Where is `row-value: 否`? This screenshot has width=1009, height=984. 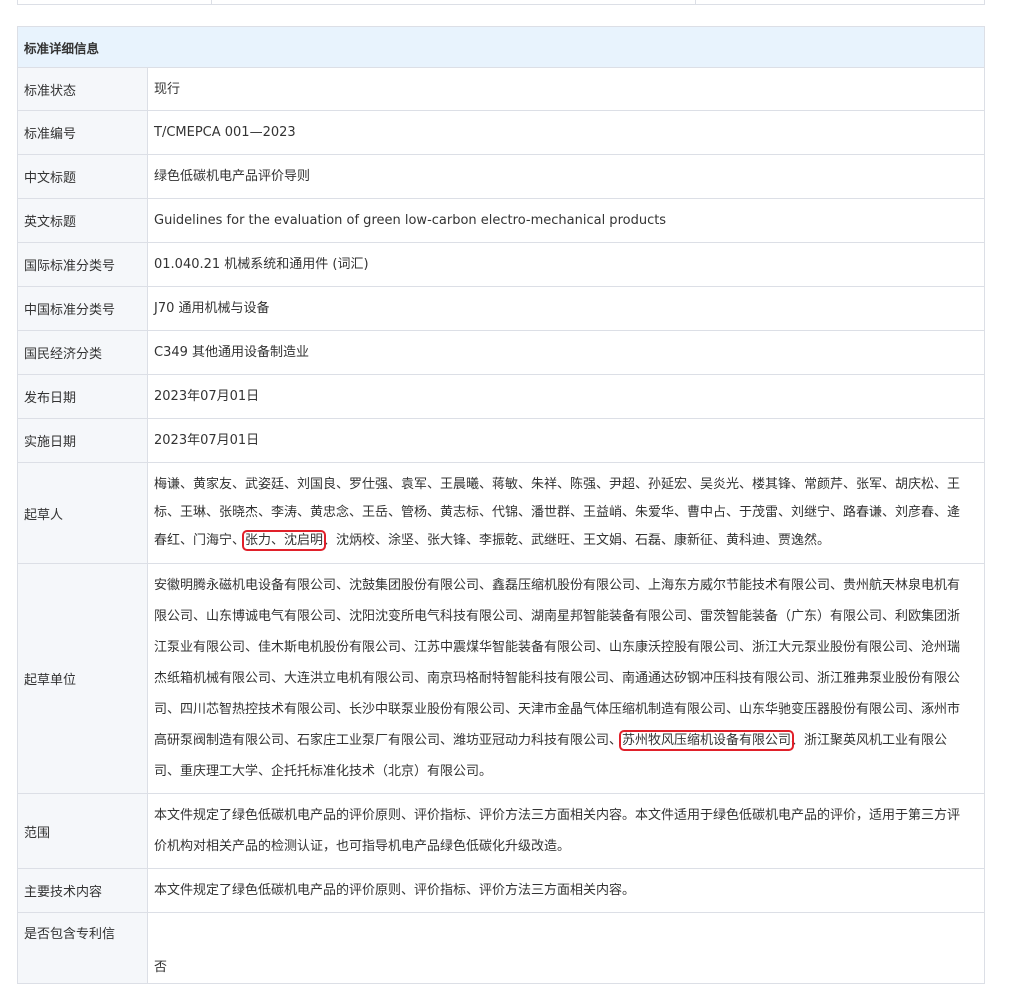
row-value: 否 is located at coordinates (161, 967).